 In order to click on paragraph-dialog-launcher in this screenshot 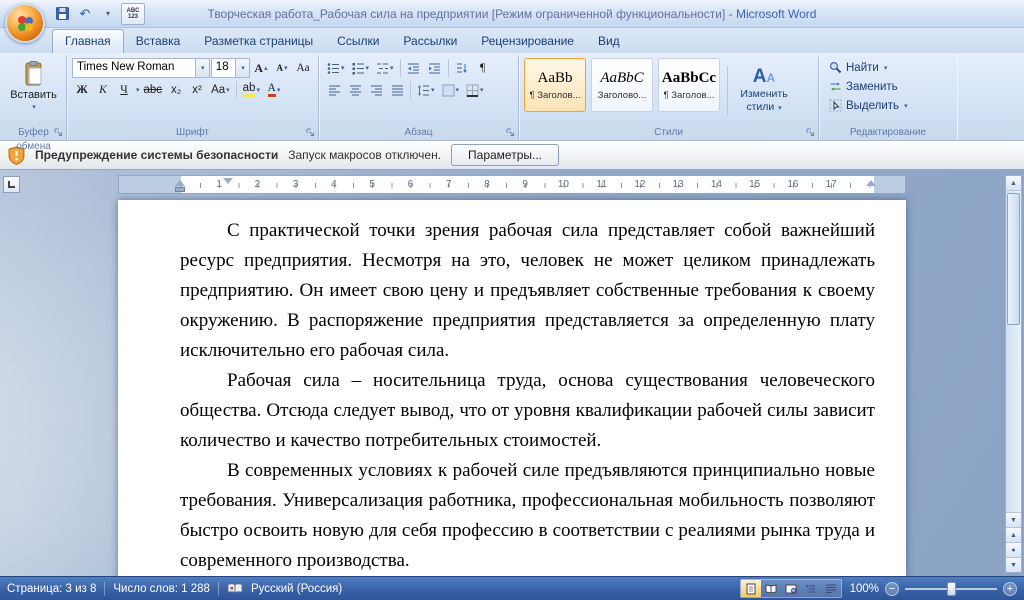, I will do `click(510, 132)`.